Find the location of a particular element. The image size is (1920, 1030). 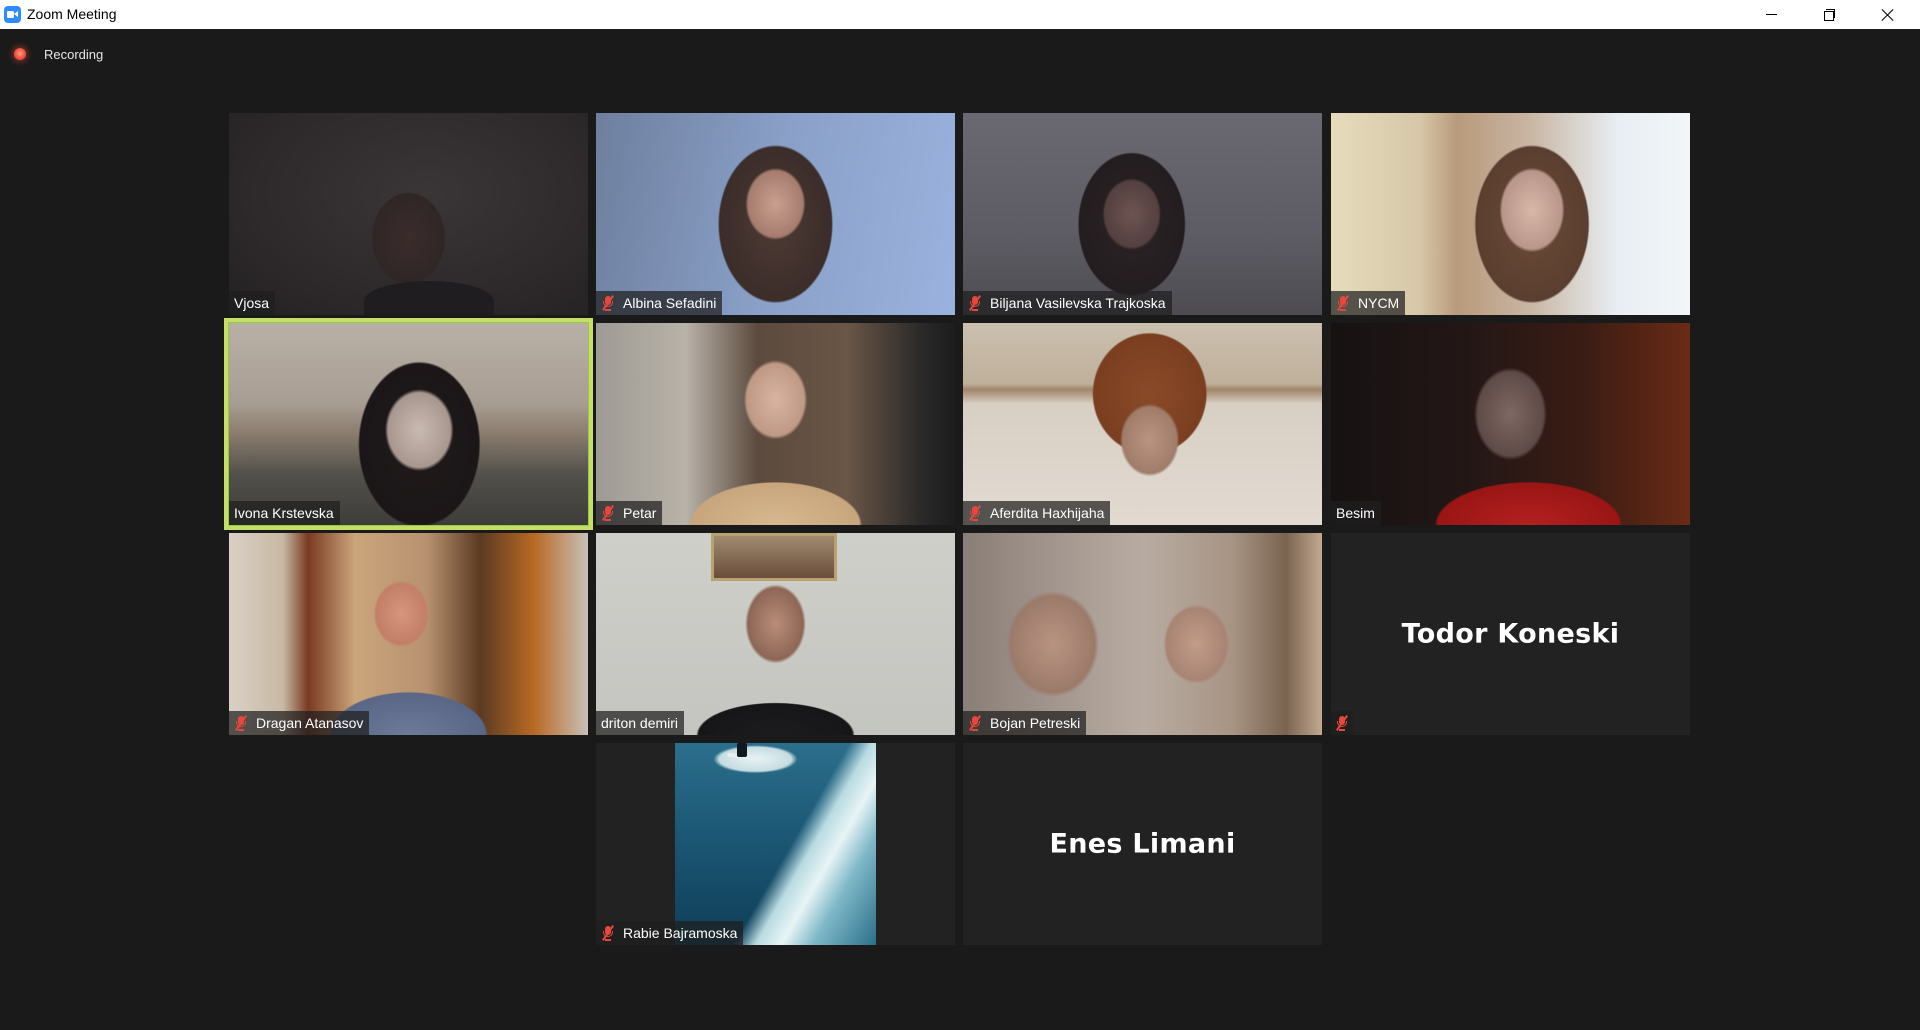

participant-display-name: Enes Limani is located at coordinates (1142, 844).